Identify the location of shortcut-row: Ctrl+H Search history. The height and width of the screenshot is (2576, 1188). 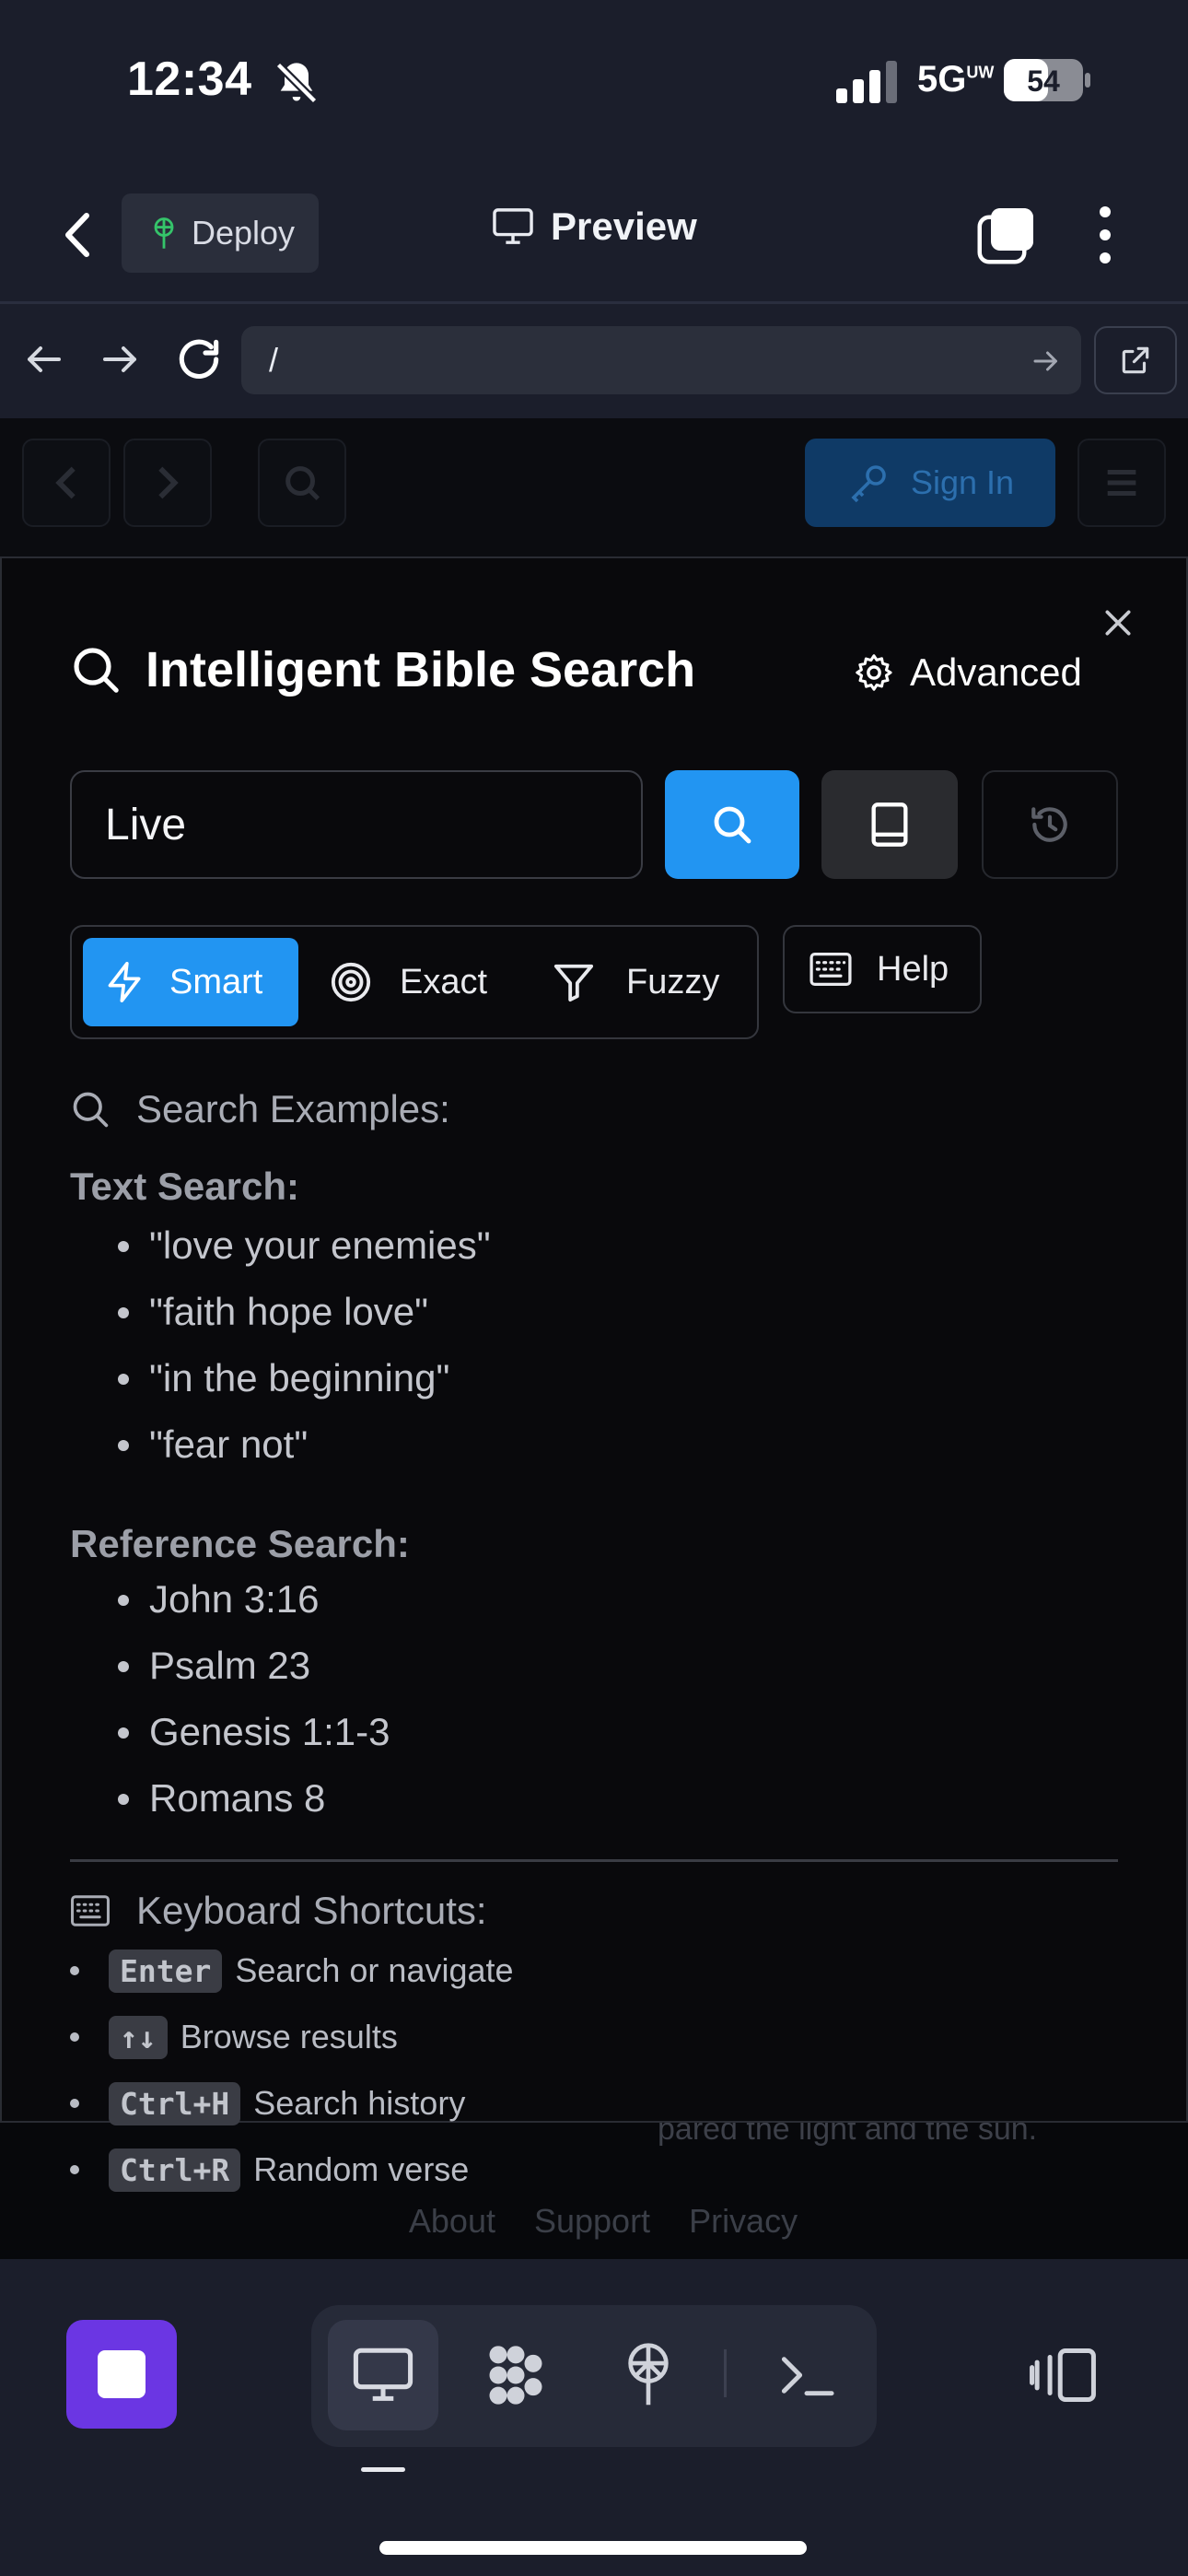
(267, 2103).